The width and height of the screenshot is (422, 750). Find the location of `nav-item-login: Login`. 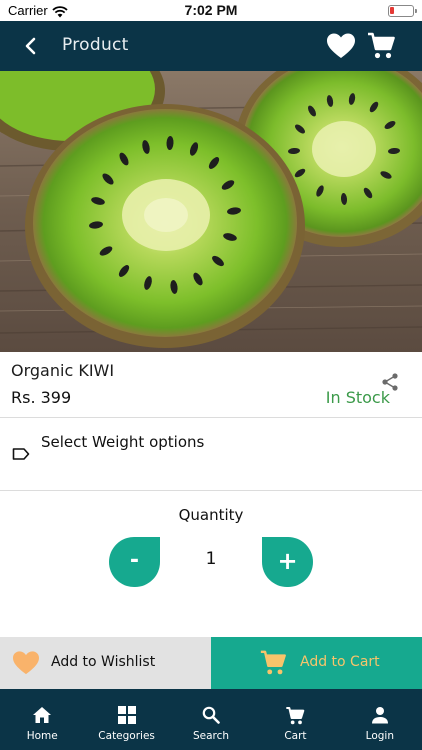

nav-item-login: Login is located at coordinates (380, 719).